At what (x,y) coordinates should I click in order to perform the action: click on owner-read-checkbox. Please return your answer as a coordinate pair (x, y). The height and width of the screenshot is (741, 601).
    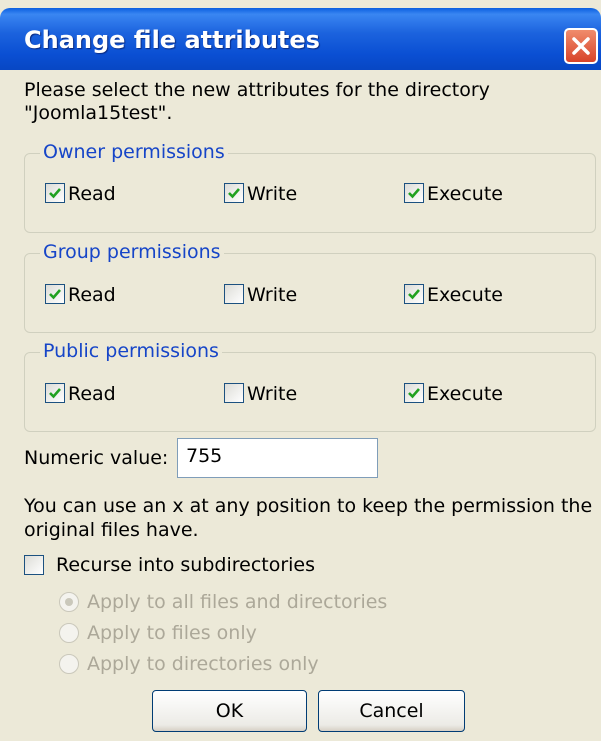
    Looking at the image, I should click on (55, 193).